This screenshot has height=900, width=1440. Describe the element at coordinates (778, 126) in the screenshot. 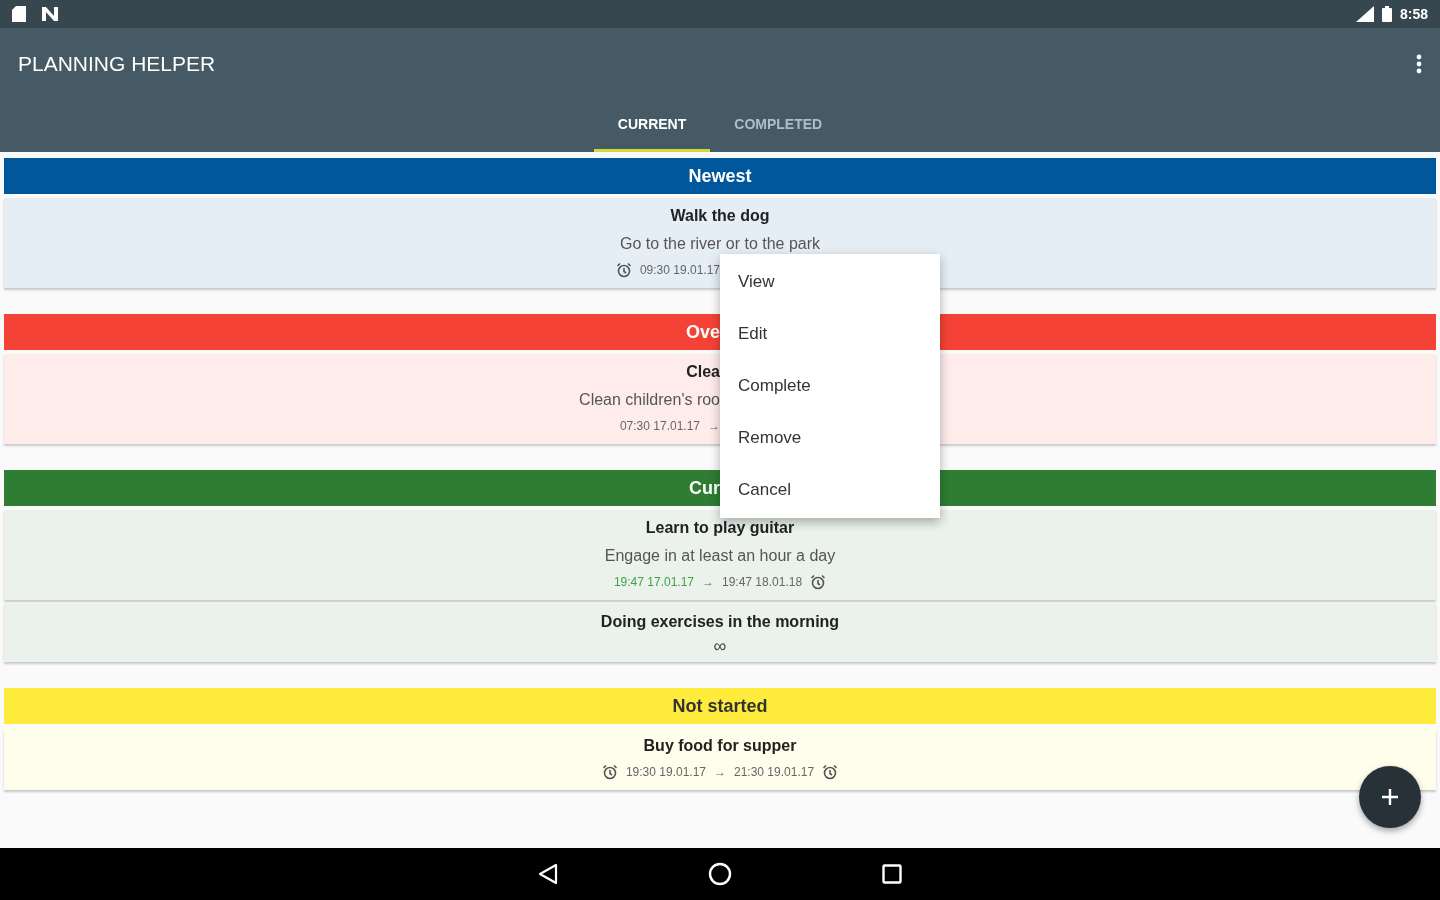

I see `tab: COMPLETED` at that location.